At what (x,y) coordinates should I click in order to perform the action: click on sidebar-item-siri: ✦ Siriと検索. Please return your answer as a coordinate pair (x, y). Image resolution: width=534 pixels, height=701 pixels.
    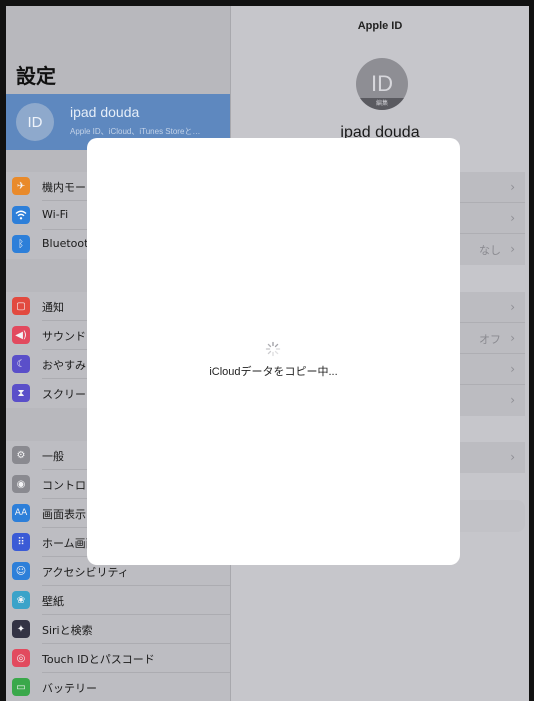
    Looking at the image, I should click on (118, 629).